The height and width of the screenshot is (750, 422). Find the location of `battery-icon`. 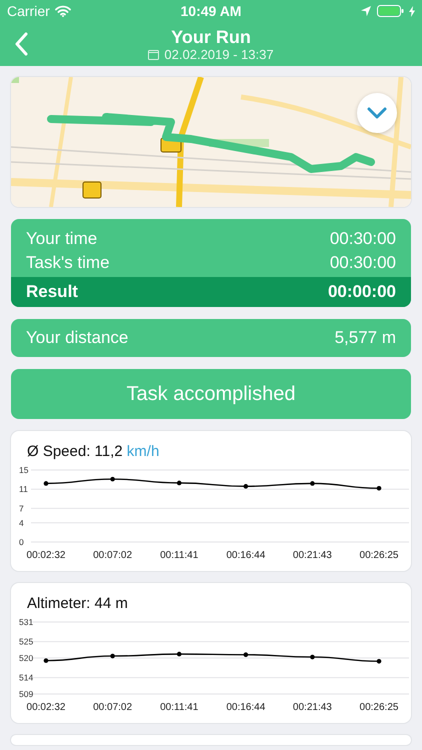

battery-icon is located at coordinates (390, 11).